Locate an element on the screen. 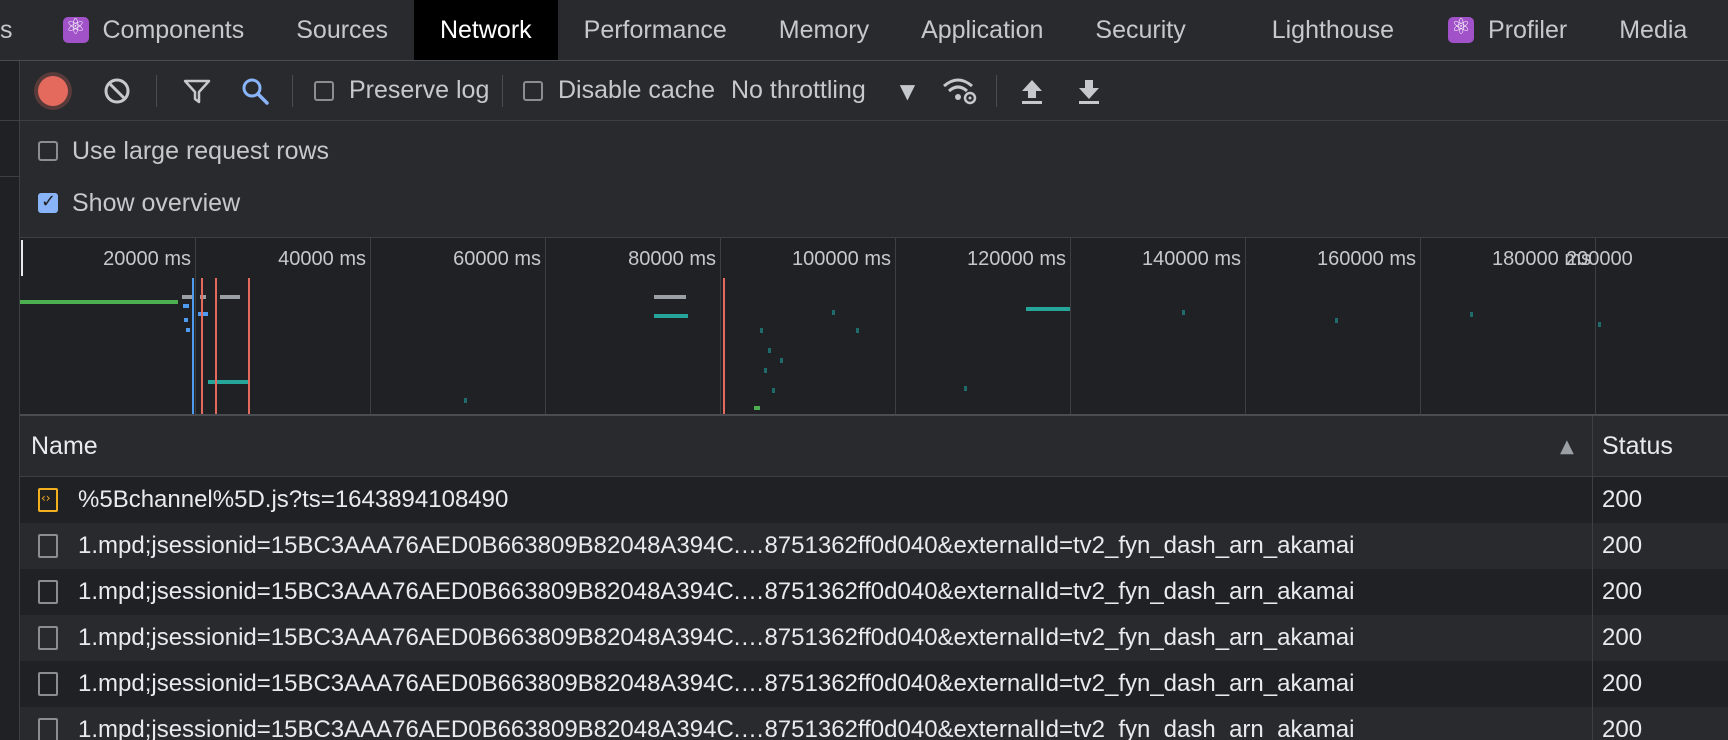  export-har-button is located at coordinates (1089, 90).